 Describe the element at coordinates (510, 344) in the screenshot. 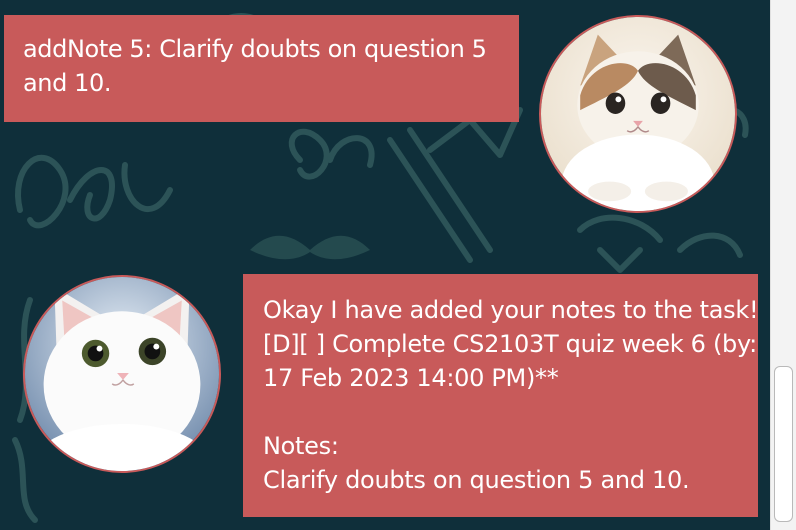

I see `bot-message-line: [D][ ] Complete CS2103T quiz week 6 (by:` at that location.